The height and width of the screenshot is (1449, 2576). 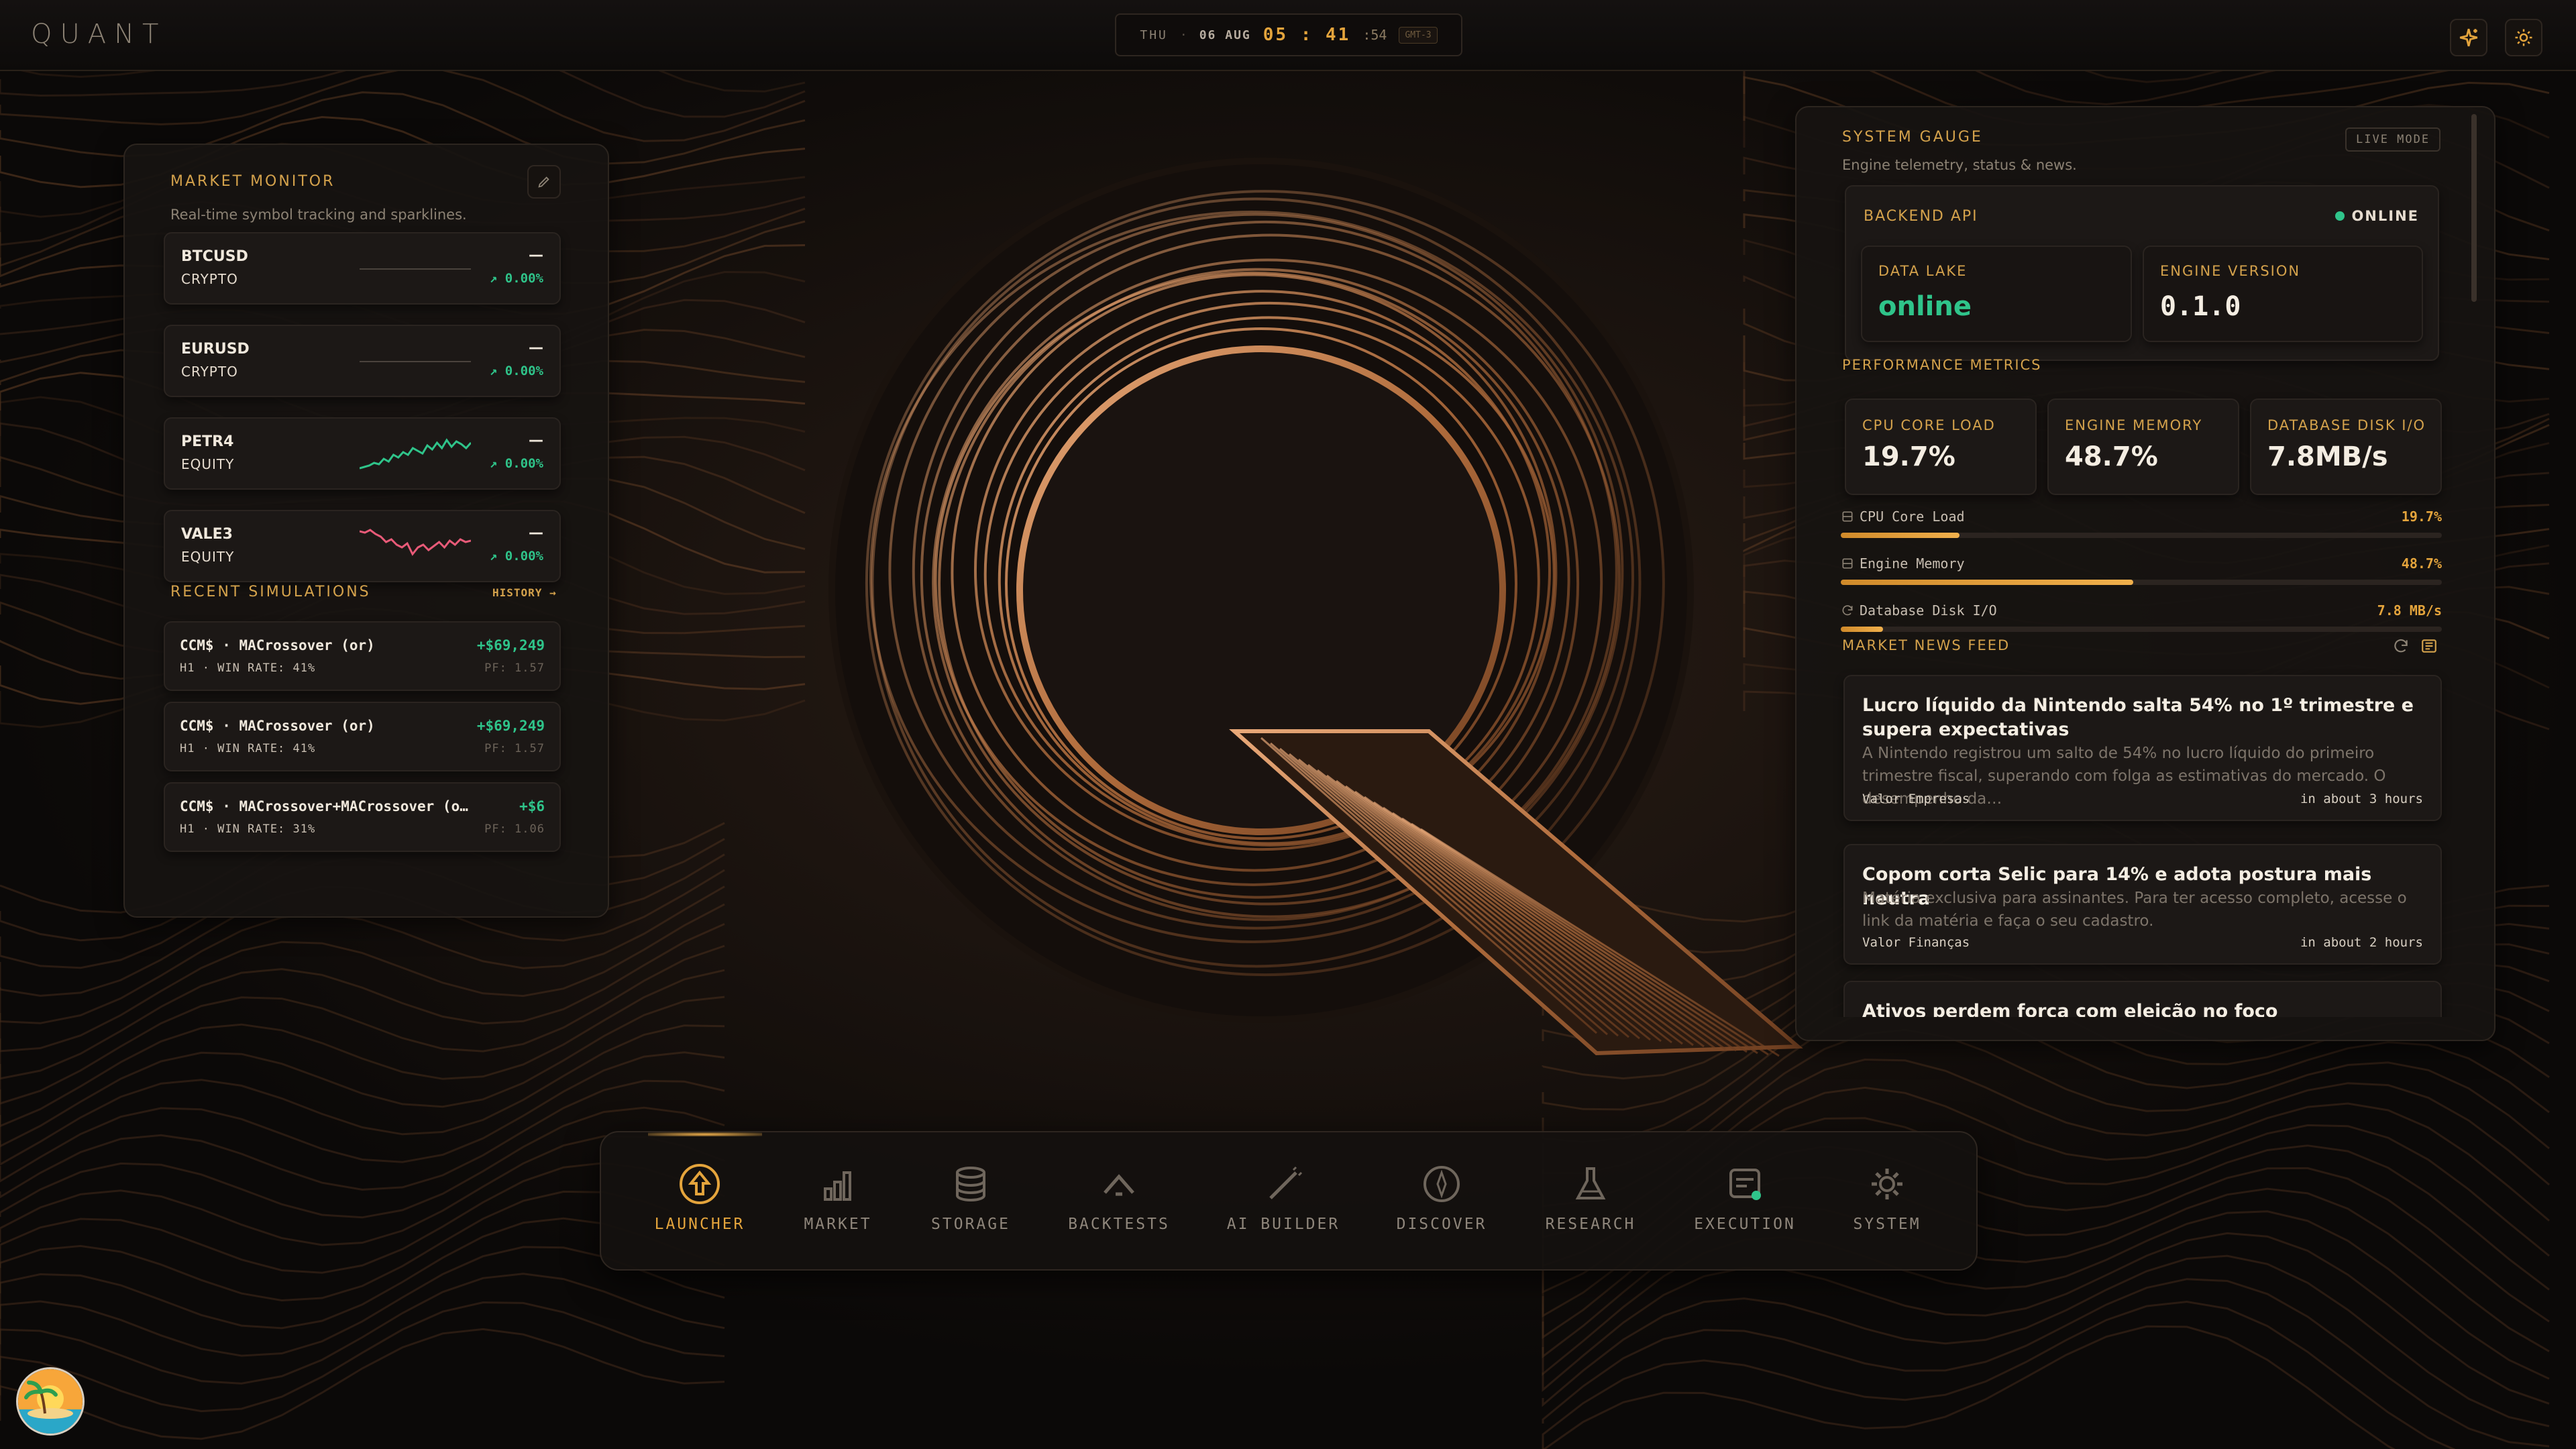 What do you see at coordinates (1283, 1224) in the screenshot?
I see `dock-item-label: AI BUILDER` at bounding box center [1283, 1224].